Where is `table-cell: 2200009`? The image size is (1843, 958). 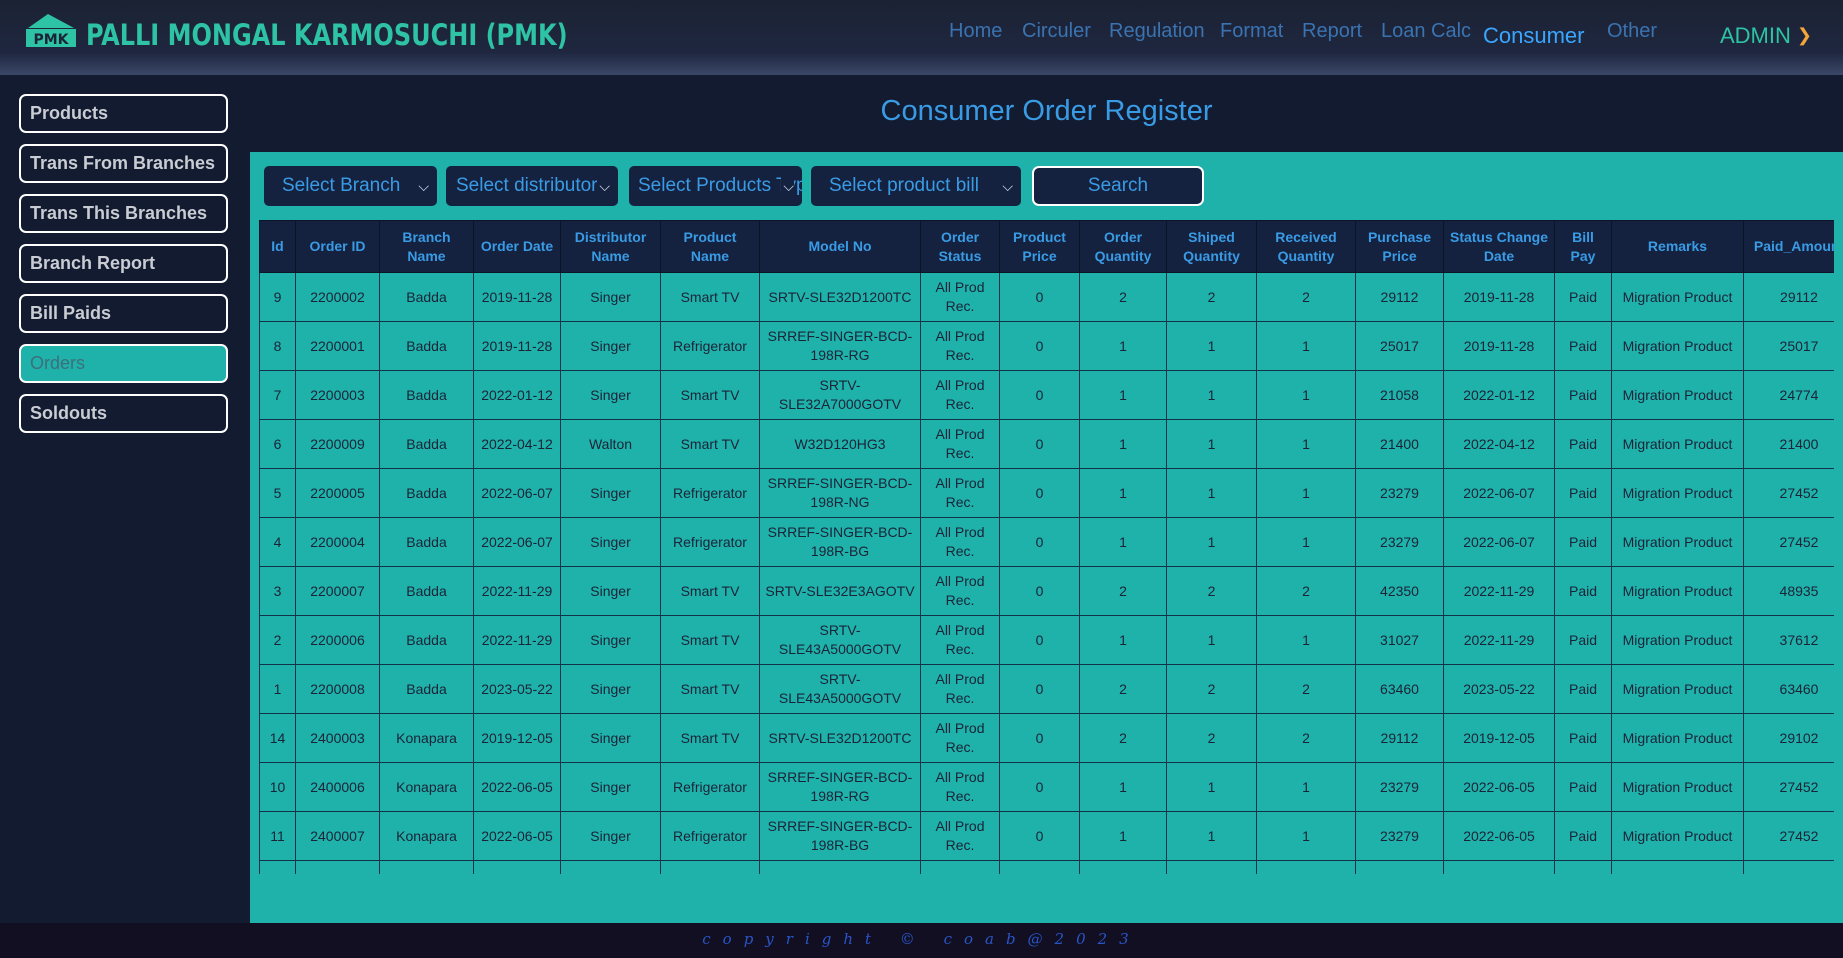
table-cell: 2200009 is located at coordinates (337, 444).